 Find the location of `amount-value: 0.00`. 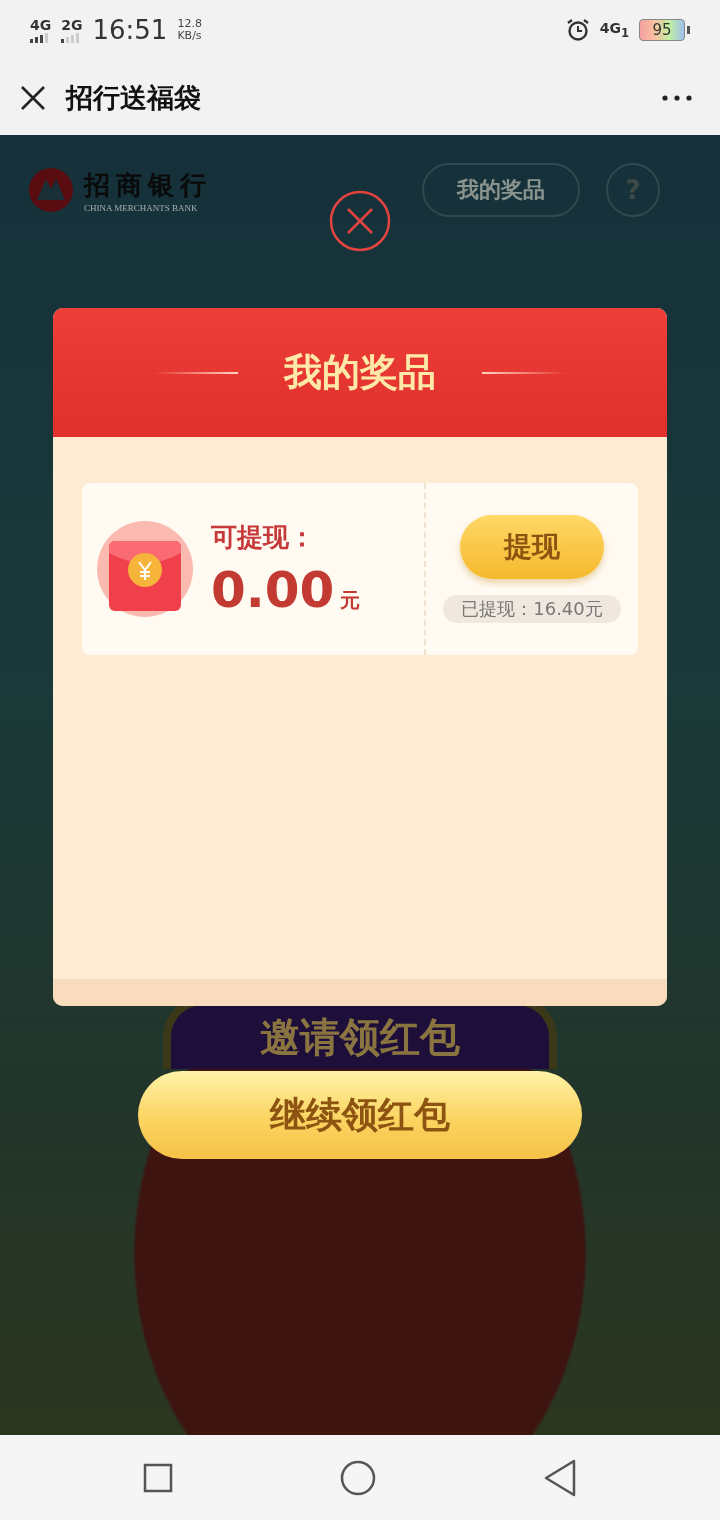

amount-value: 0.00 is located at coordinates (273, 589).